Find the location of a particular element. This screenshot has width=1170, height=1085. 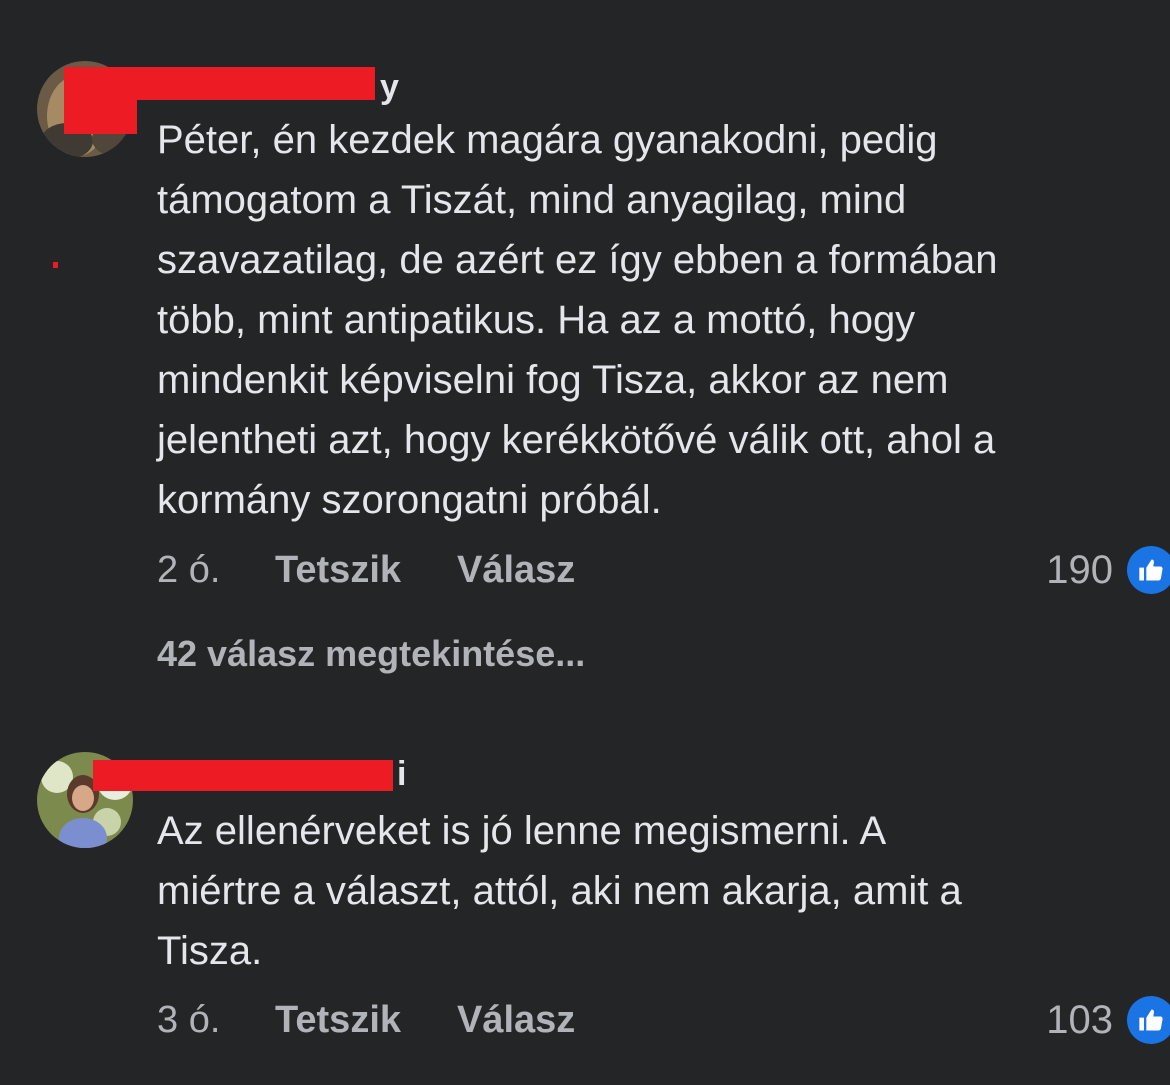

comment-actions: 2 ó. Tetszik Válasz 190 is located at coordinates (663, 570).